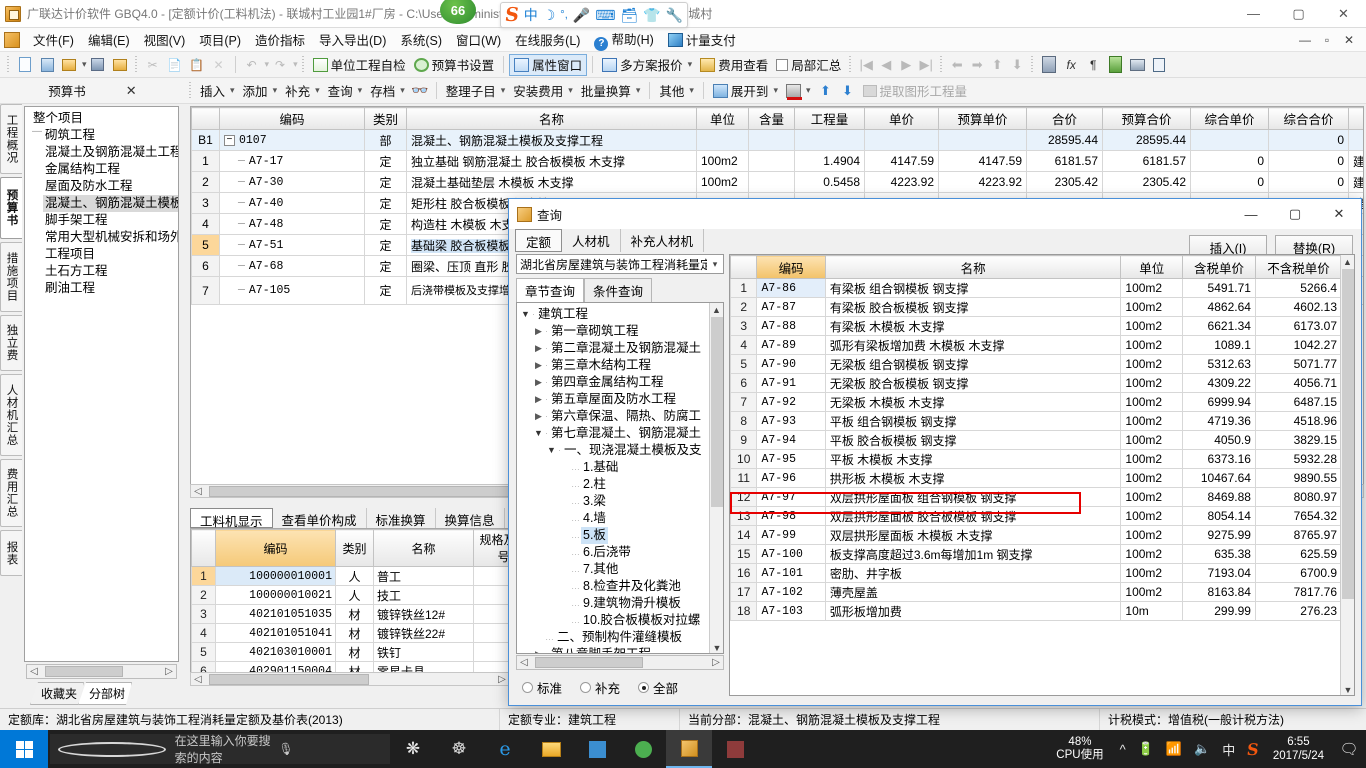 The image size is (1366, 768). I want to click on tree-item-metal-structure: 金属结构工程, so click(110, 169).